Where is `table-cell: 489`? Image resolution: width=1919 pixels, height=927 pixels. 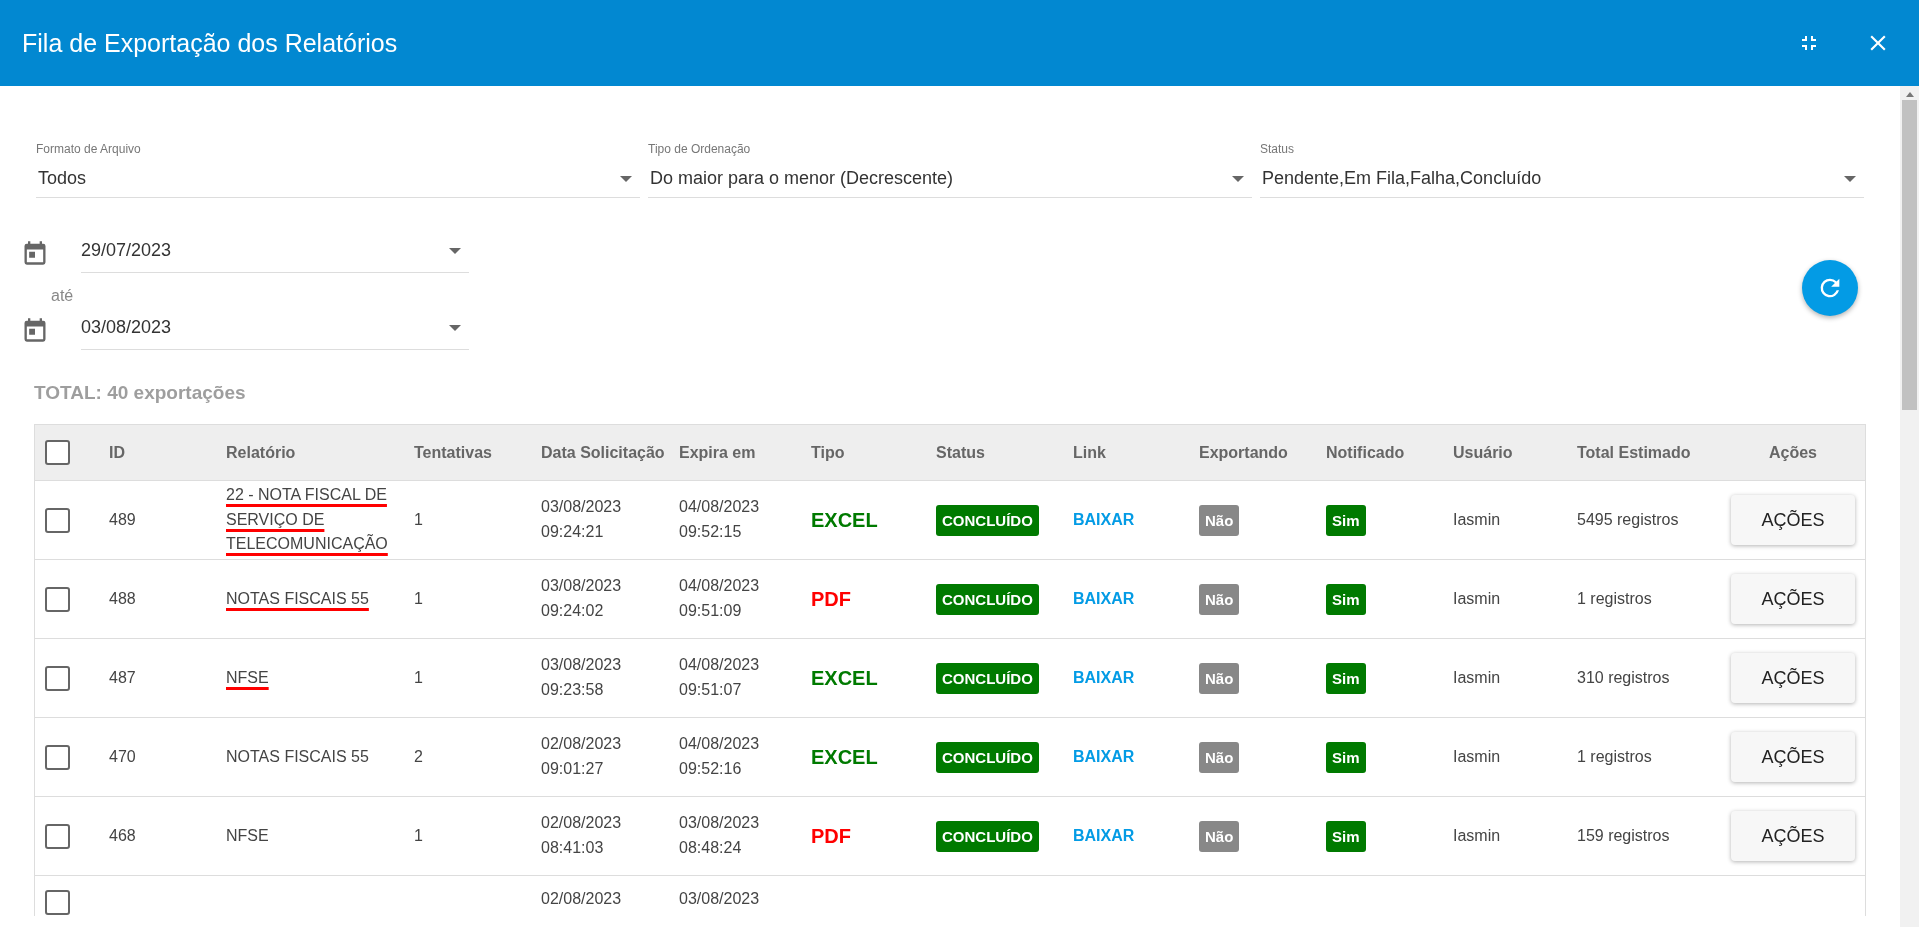 table-cell: 489 is located at coordinates (122, 519).